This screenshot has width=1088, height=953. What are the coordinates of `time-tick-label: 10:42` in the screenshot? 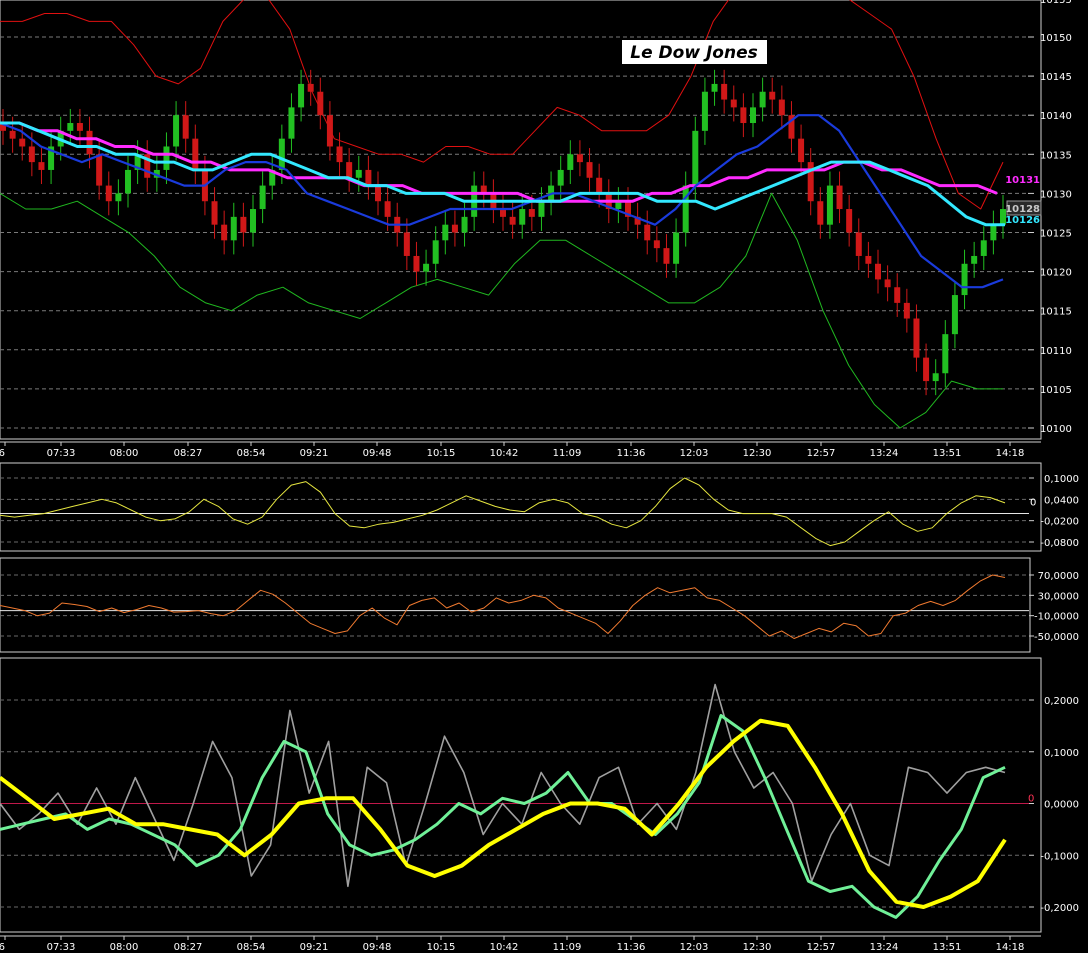 It's located at (504, 453).